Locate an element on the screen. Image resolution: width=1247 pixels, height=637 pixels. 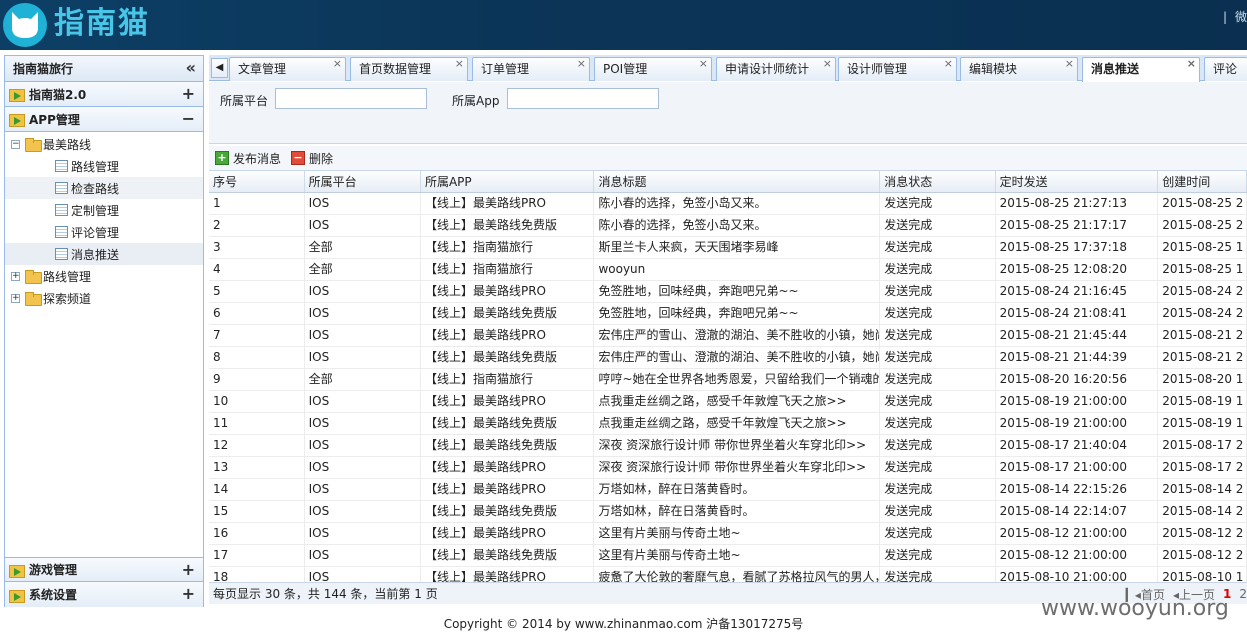
table-cell: 陈小春的选择，免签小岛又来。 is located at coordinates (737, 225).